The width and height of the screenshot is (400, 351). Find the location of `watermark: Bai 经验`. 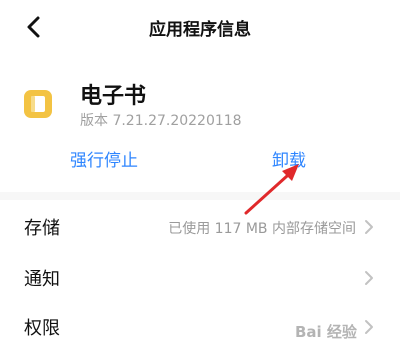

watermark: Bai 经验 is located at coordinates (345, 331).